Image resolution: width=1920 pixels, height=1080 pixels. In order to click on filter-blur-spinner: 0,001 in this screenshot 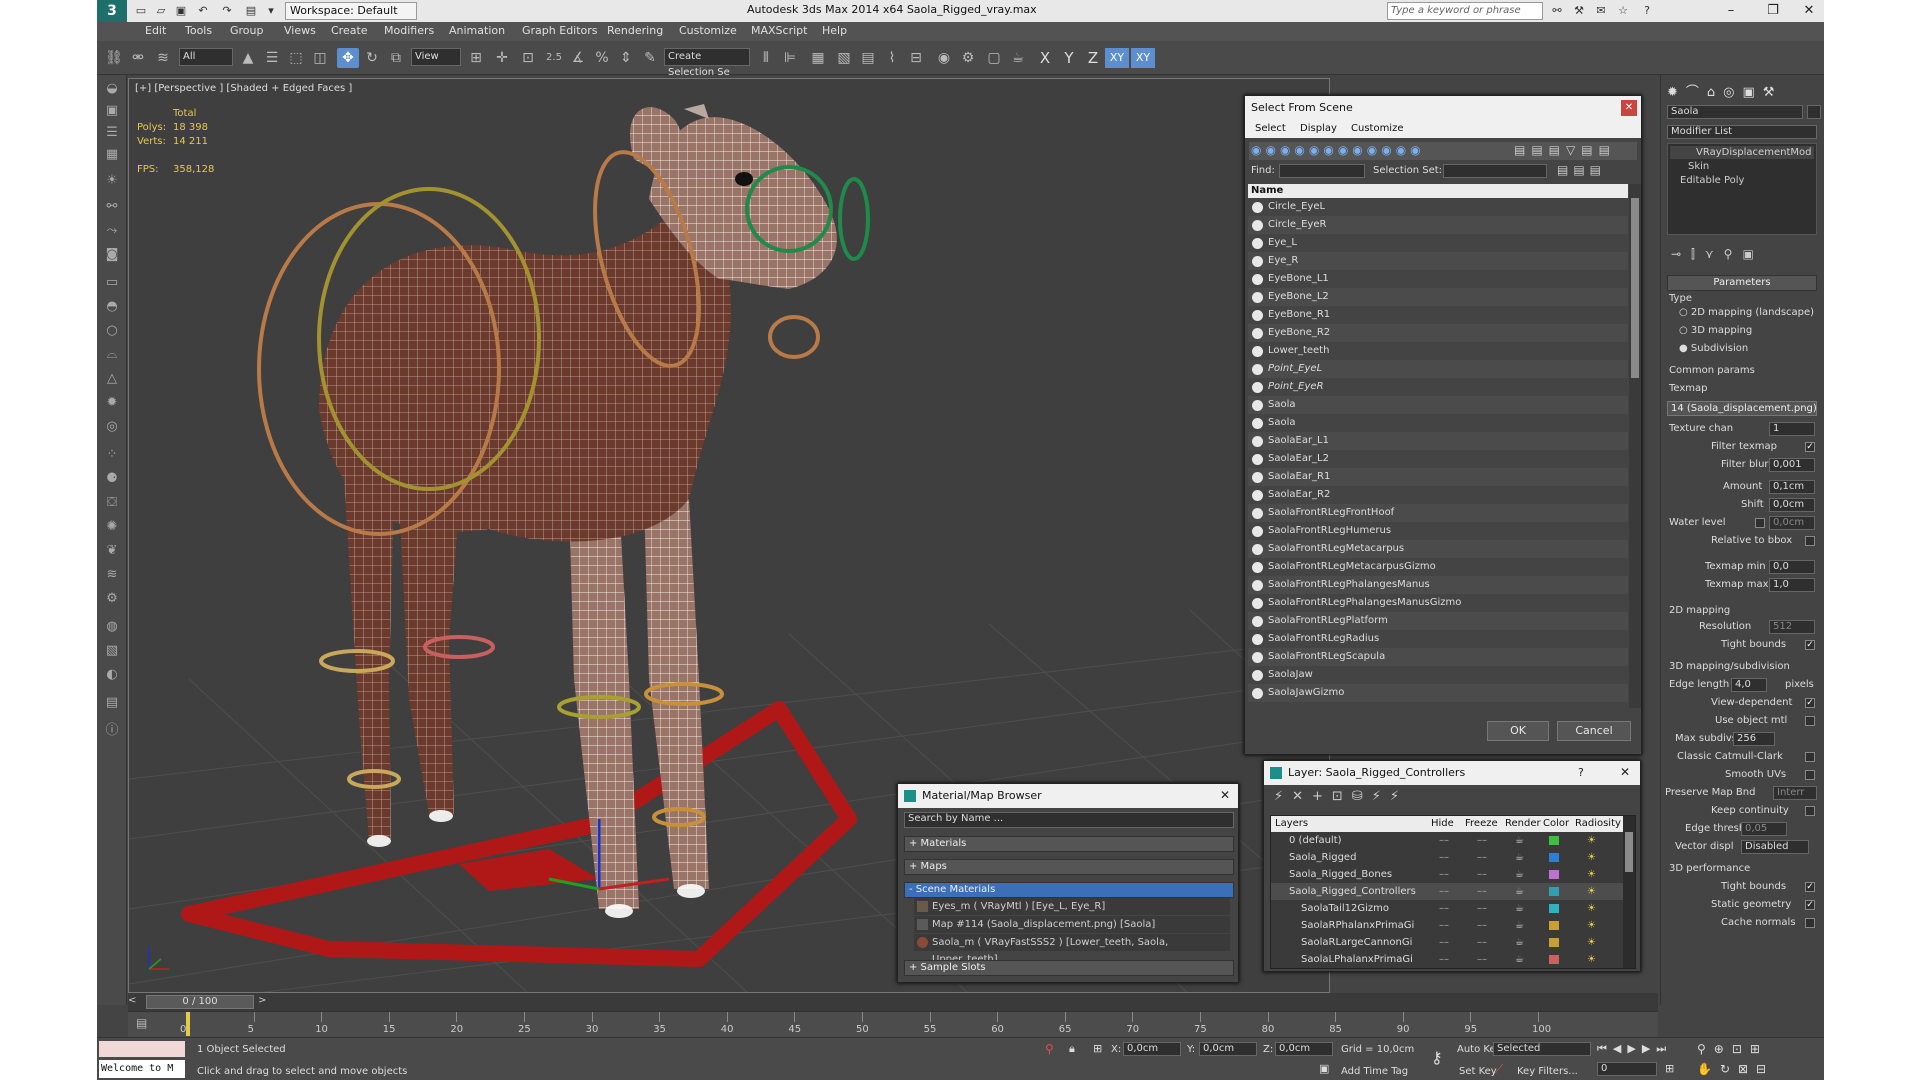, I will do `click(1792, 465)`.